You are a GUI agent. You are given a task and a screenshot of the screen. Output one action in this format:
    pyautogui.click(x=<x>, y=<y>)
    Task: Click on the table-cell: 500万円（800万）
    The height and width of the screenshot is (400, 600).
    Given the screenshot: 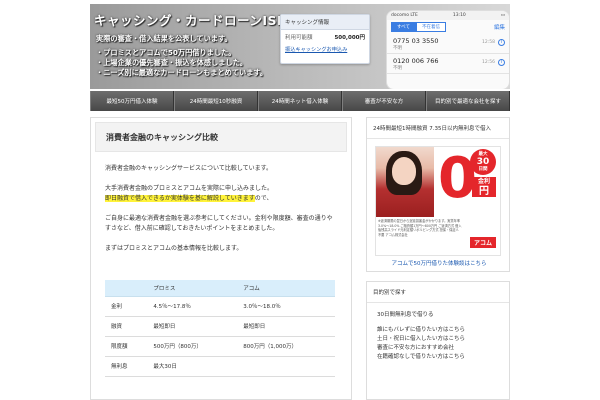 What is the action you would take?
    pyautogui.click(x=192, y=346)
    